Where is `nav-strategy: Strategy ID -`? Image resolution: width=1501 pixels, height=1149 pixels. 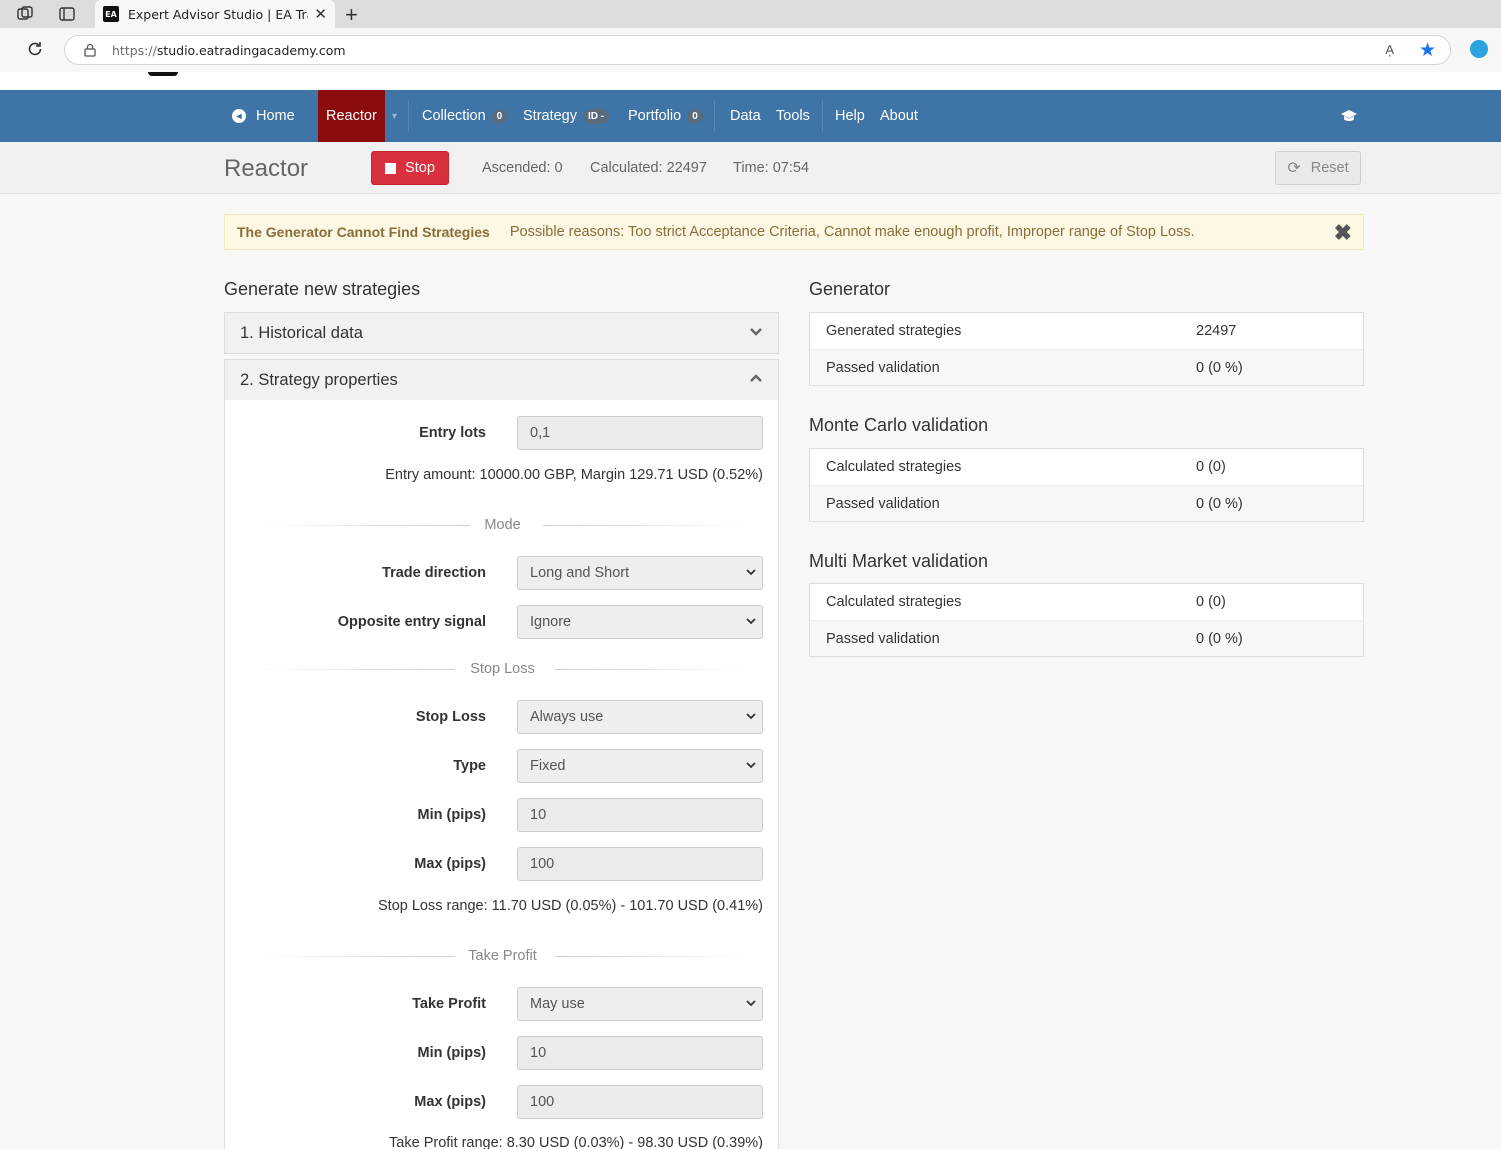 nav-strategy: Strategy ID - is located at coordinates (566, 116).